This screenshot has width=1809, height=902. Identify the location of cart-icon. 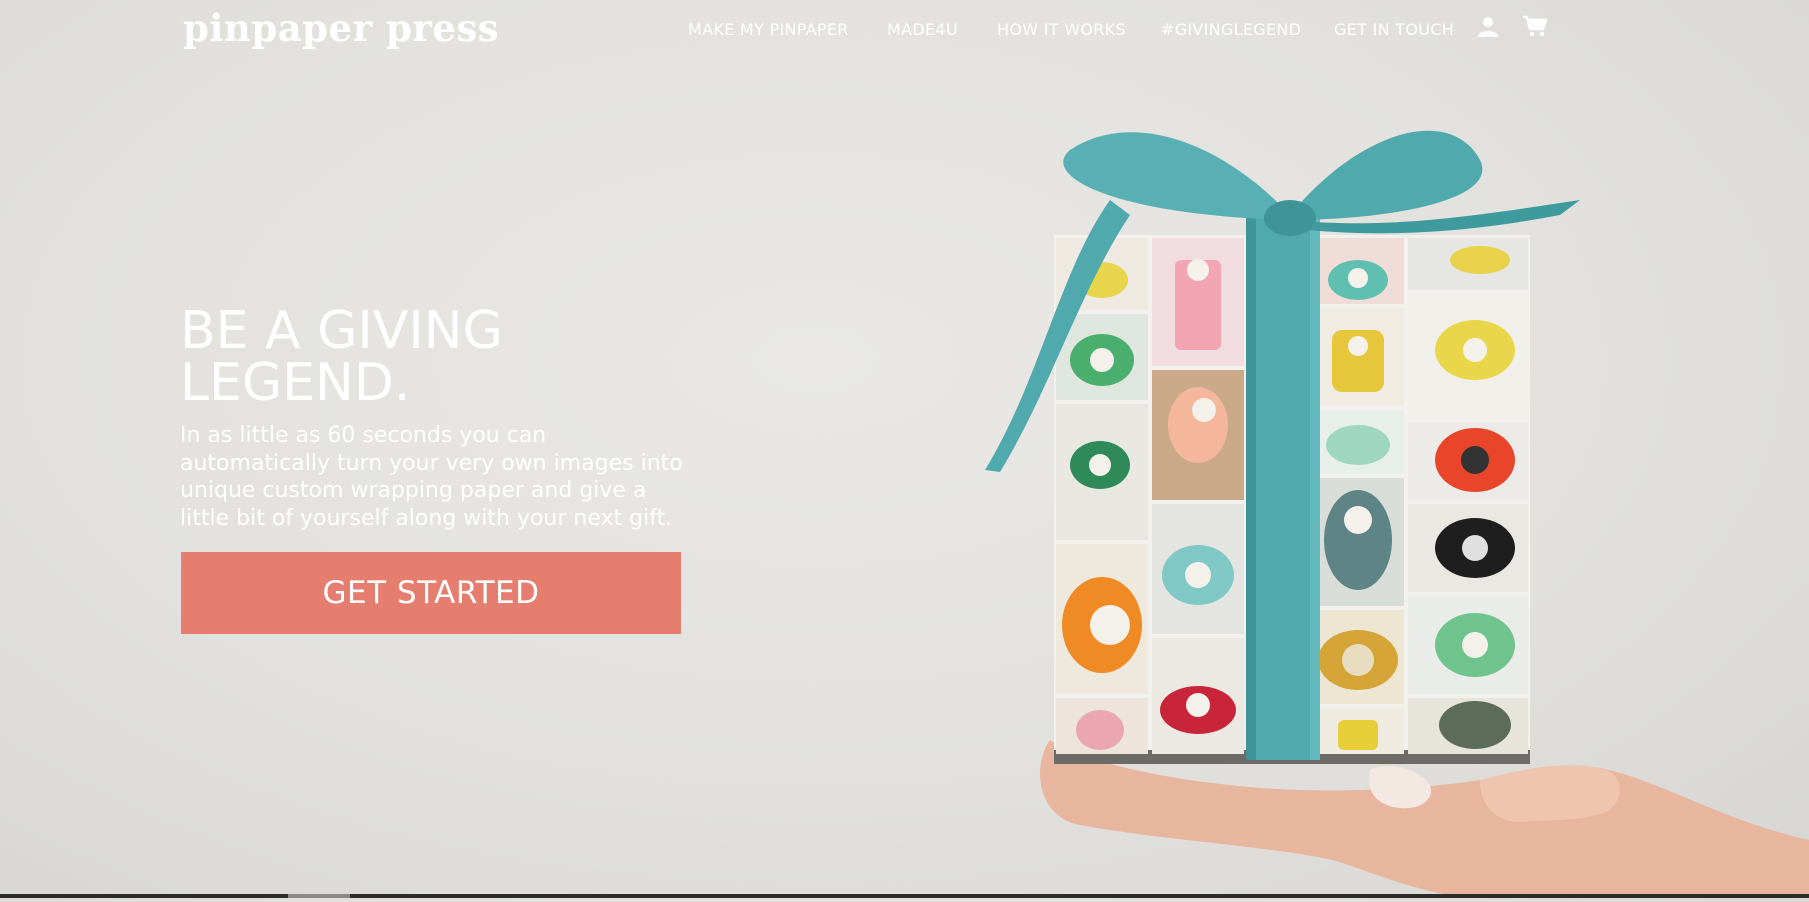
(1535, 27).